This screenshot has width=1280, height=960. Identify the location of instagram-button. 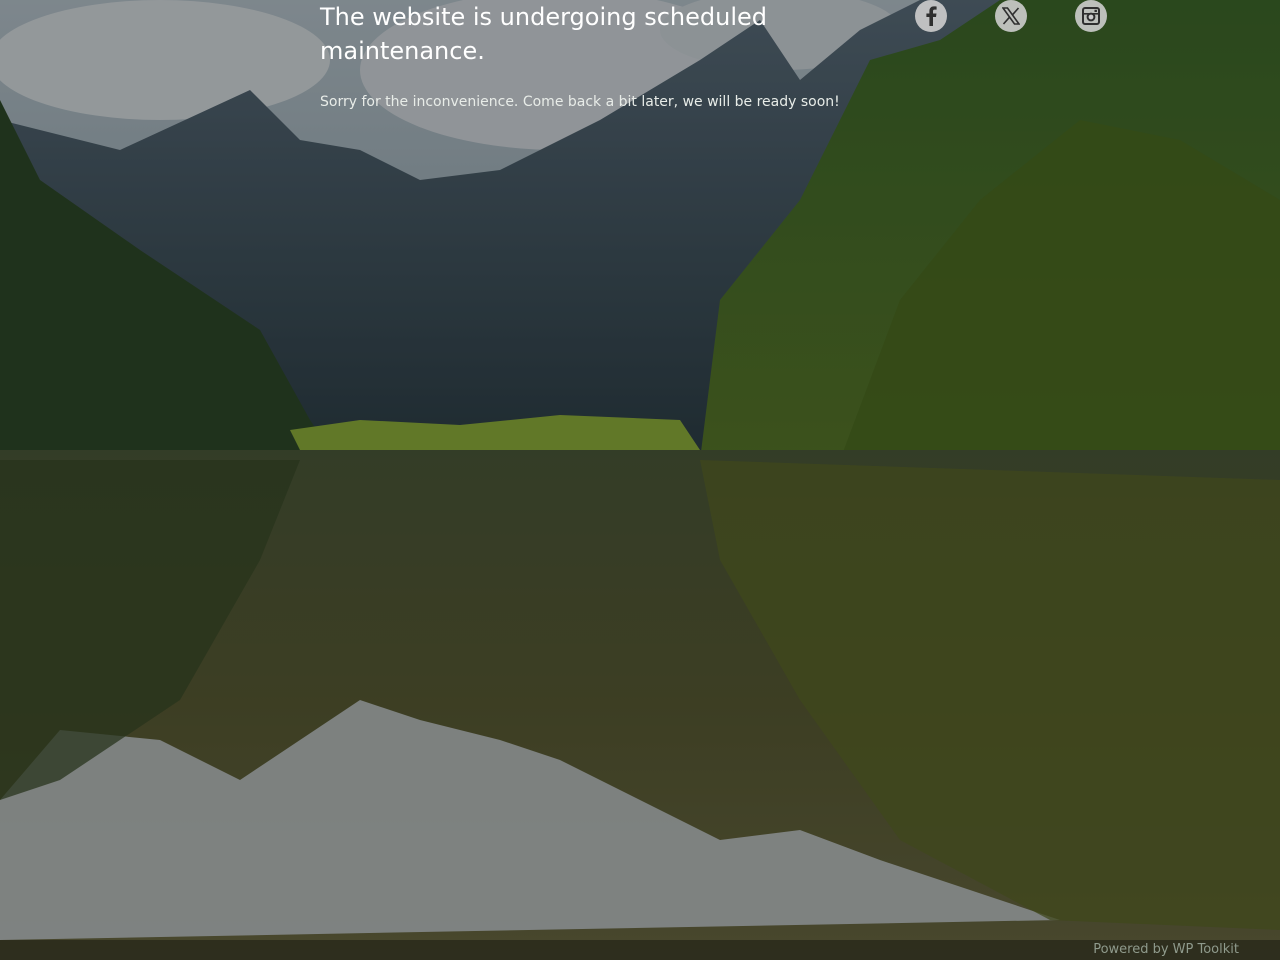
(1091, 16).